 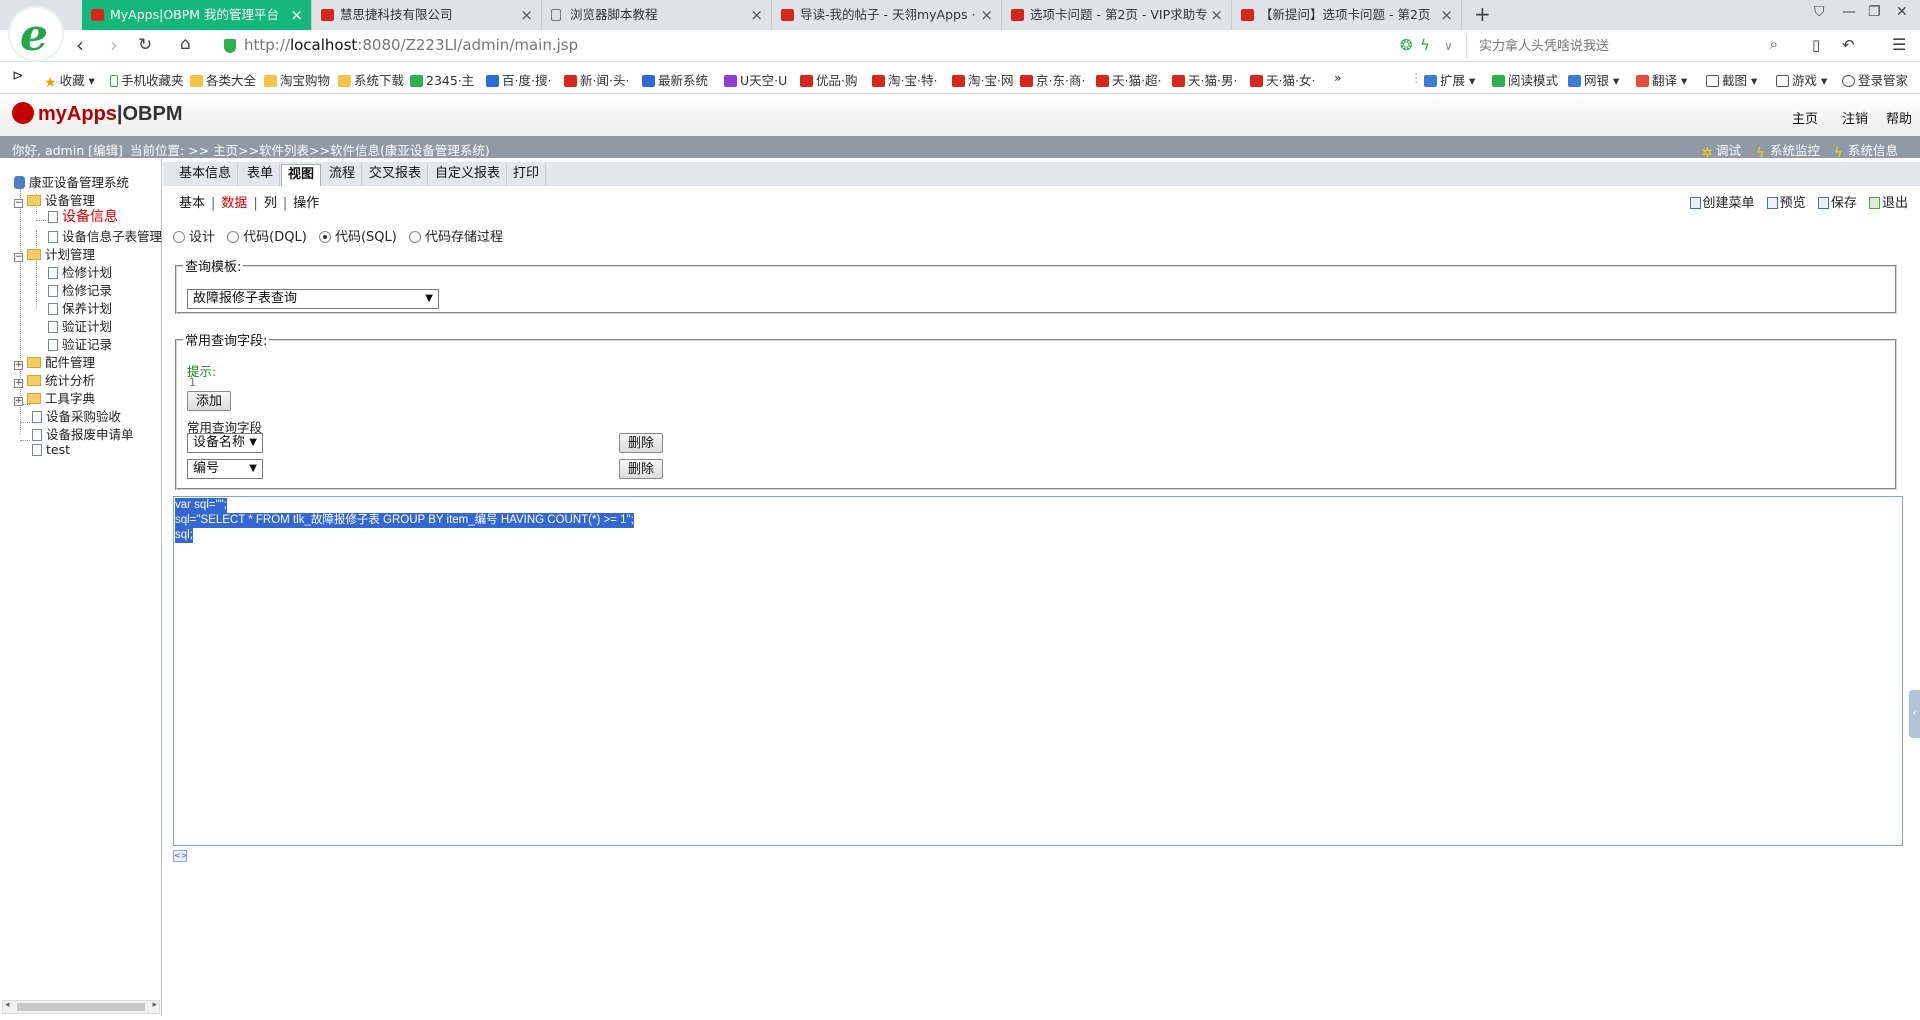 I want to click on fav-u-sky: U天空·U, so click(x=755, y=79).